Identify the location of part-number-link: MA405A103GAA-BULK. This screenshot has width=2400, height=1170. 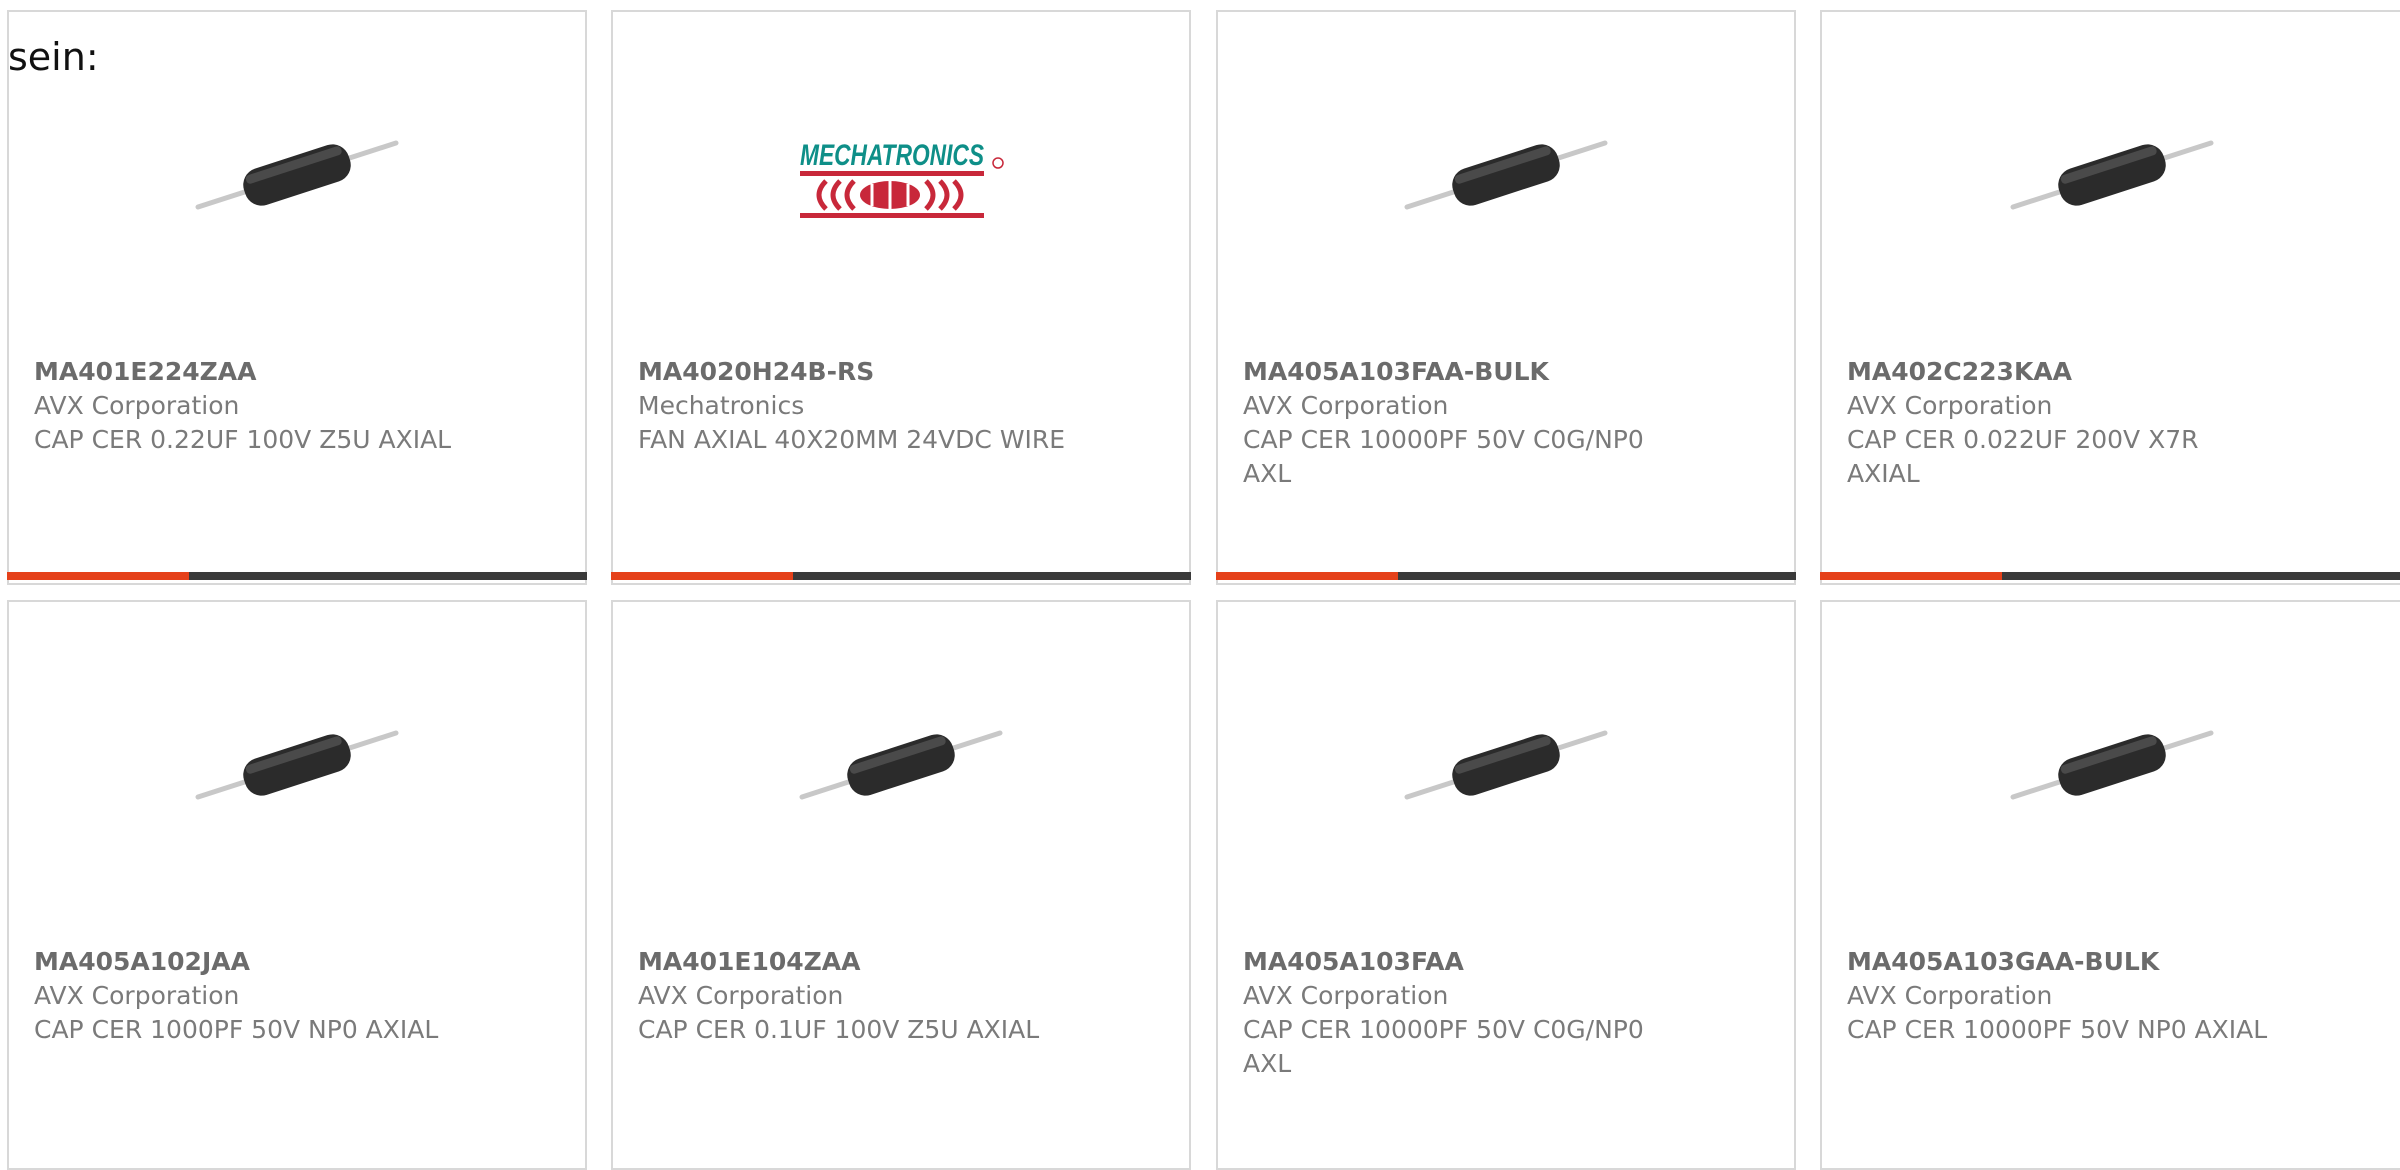
(2112, 962).